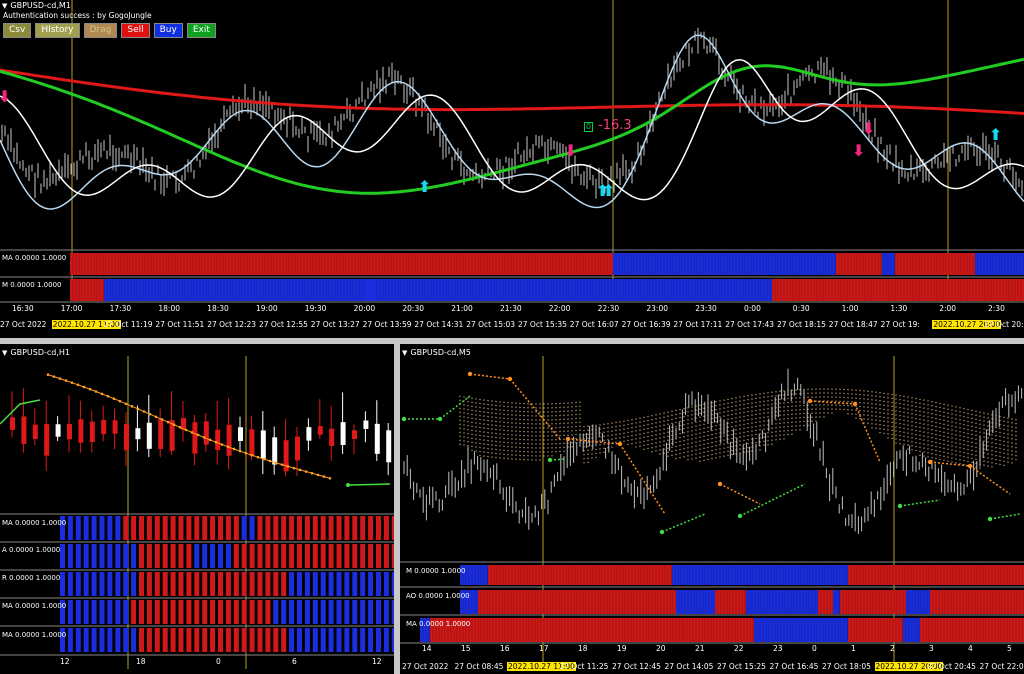 This screenshot has width=1024, height=674. What do you see at coordinates (168, 30) in the screenshot?
I see `buy-button: Buy` at bounding box center [168, 30].